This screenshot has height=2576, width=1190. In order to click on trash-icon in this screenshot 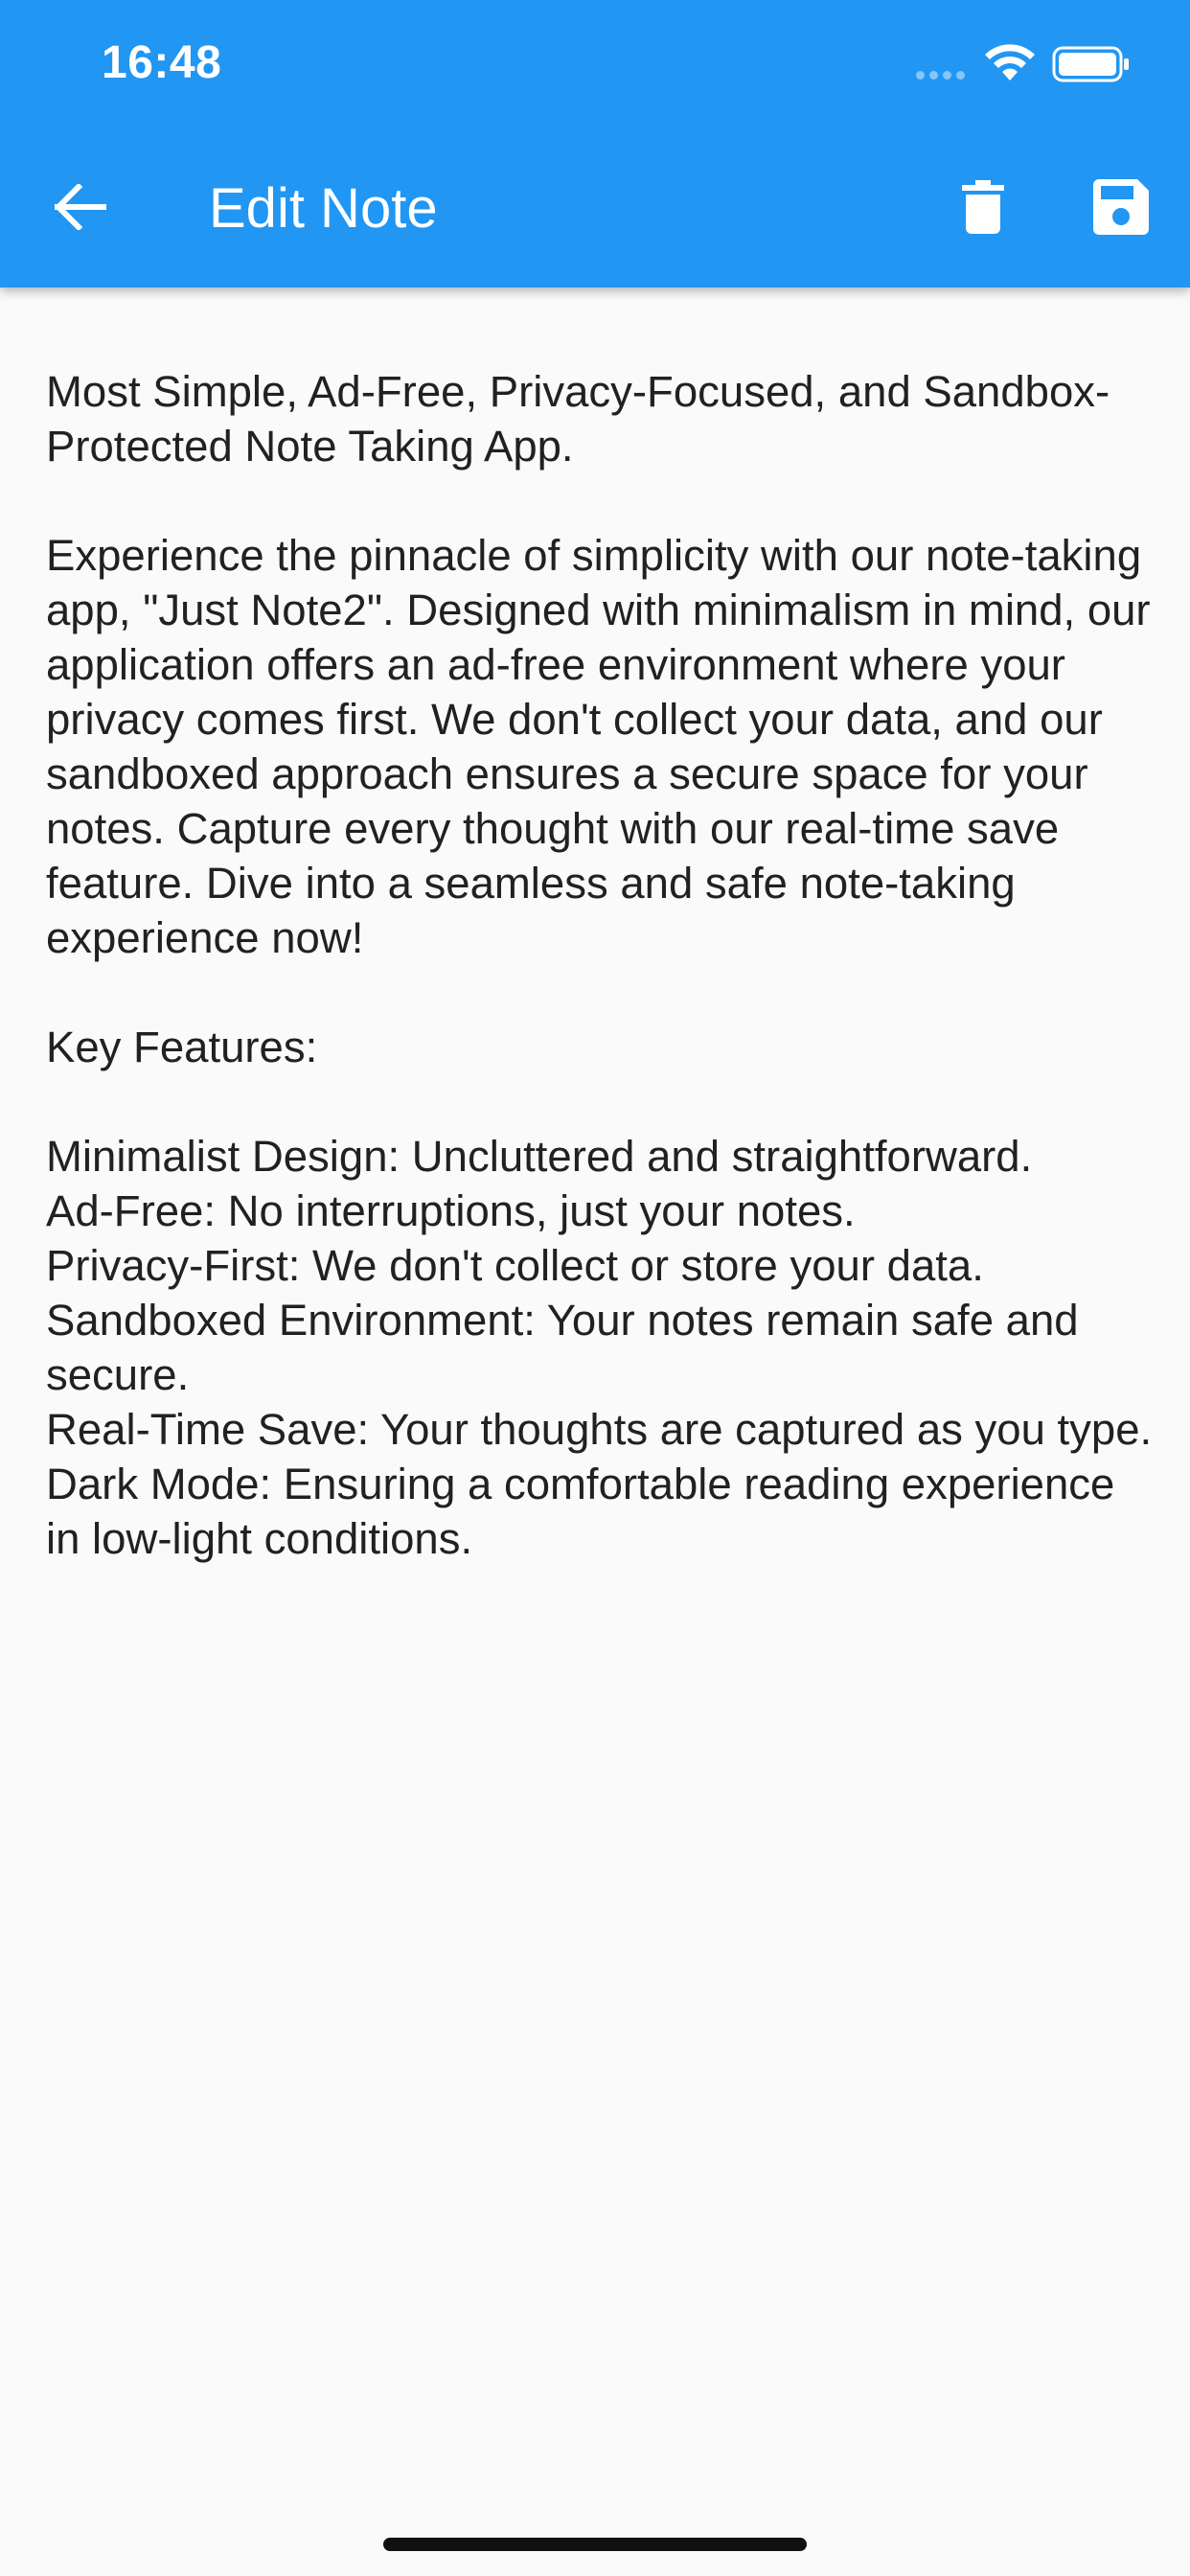, I will do `click(983, 207)`.